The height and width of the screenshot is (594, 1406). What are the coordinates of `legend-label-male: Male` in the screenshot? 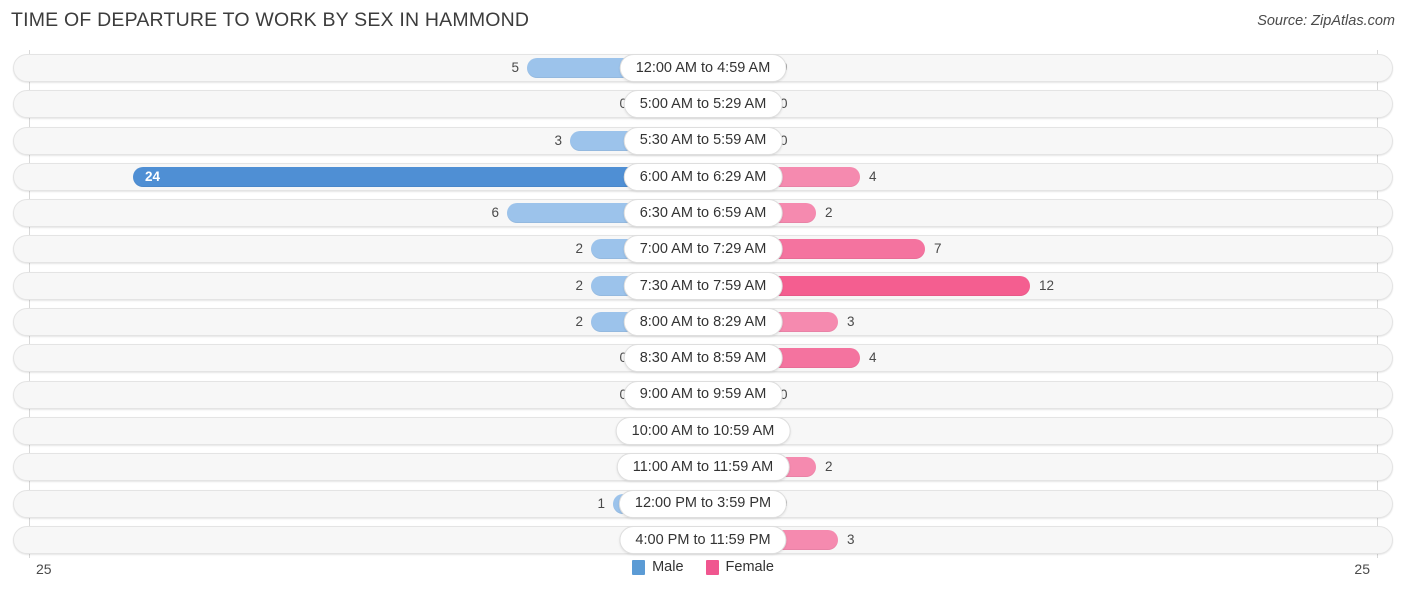 It's located at (668, 567).